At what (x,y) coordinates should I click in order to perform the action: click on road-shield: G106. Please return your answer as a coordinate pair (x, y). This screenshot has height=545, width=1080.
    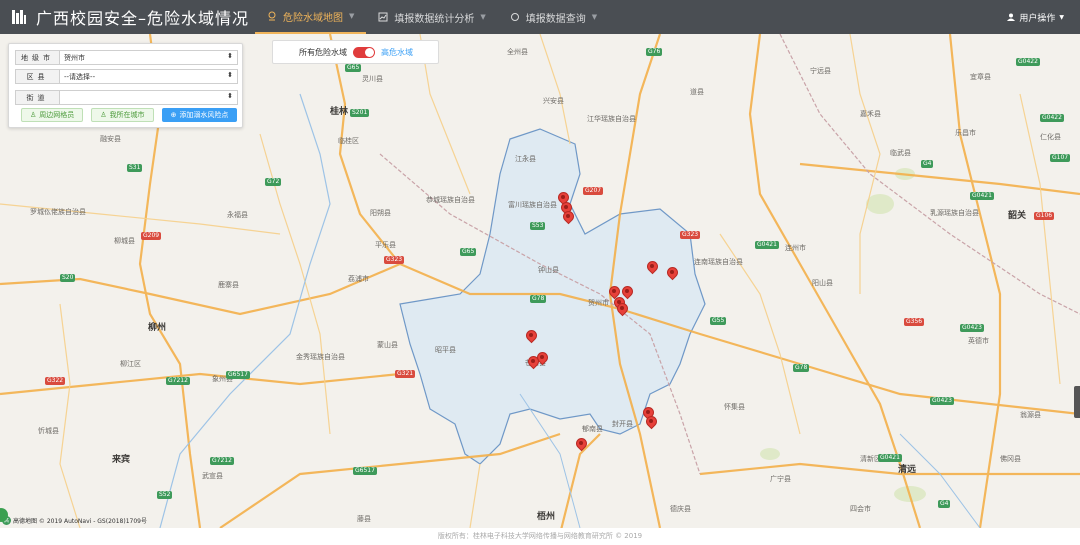
    Looking at the image, I should click on (1044, 216).